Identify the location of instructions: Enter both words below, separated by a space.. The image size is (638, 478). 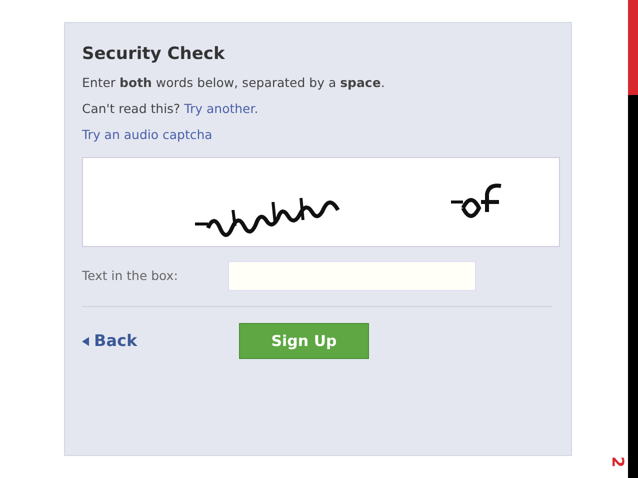
(234, 83).